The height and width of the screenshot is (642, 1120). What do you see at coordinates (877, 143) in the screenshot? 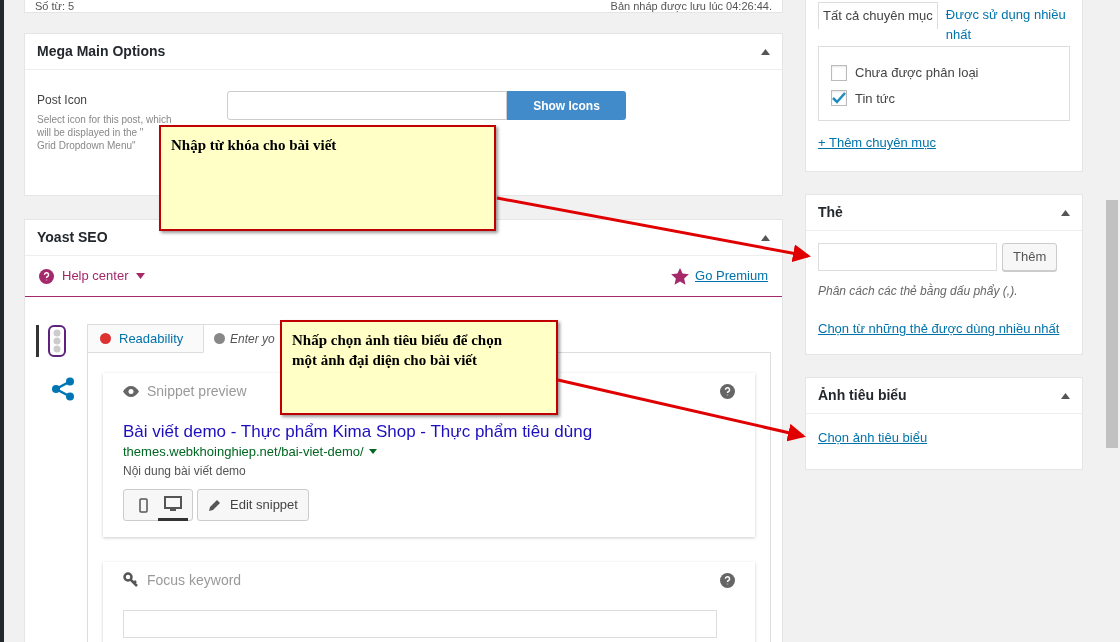
I see `add-category-link: + Thêm chuyên mục` at bounding box center [877, 143].